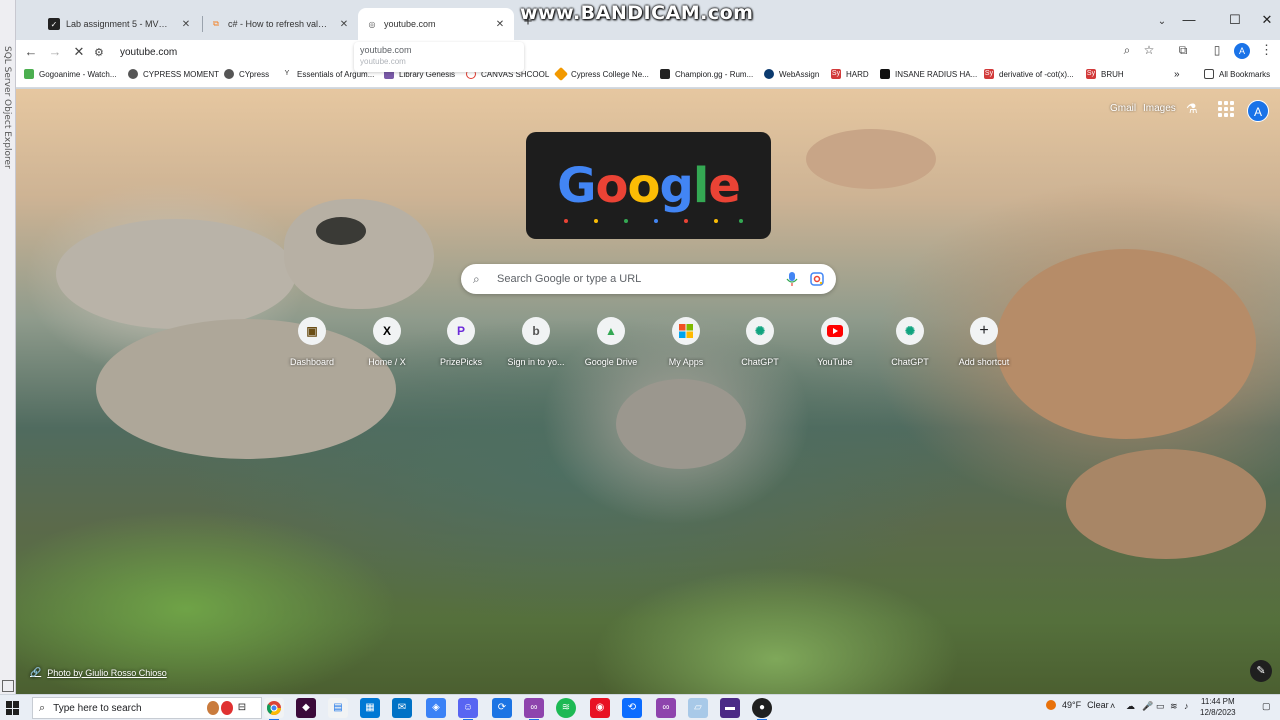 This screenshot has width=1280, height=720. Describe the element at coordinates (120, 24) in the screenshot. I see `tab-lab-assignment: ✓ Lab assignment 5 - MVC Web A ✕` at that location.